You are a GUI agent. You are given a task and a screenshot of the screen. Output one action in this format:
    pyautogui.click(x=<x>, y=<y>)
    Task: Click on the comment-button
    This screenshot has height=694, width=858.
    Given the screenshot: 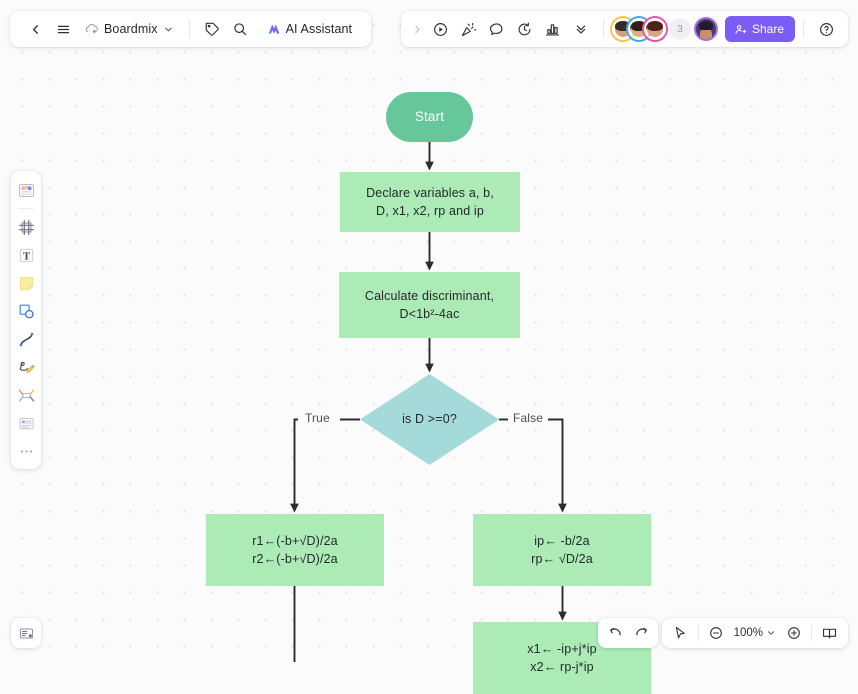 What is the action you would take?
    pyautogui.click(x=497, y=29)
    